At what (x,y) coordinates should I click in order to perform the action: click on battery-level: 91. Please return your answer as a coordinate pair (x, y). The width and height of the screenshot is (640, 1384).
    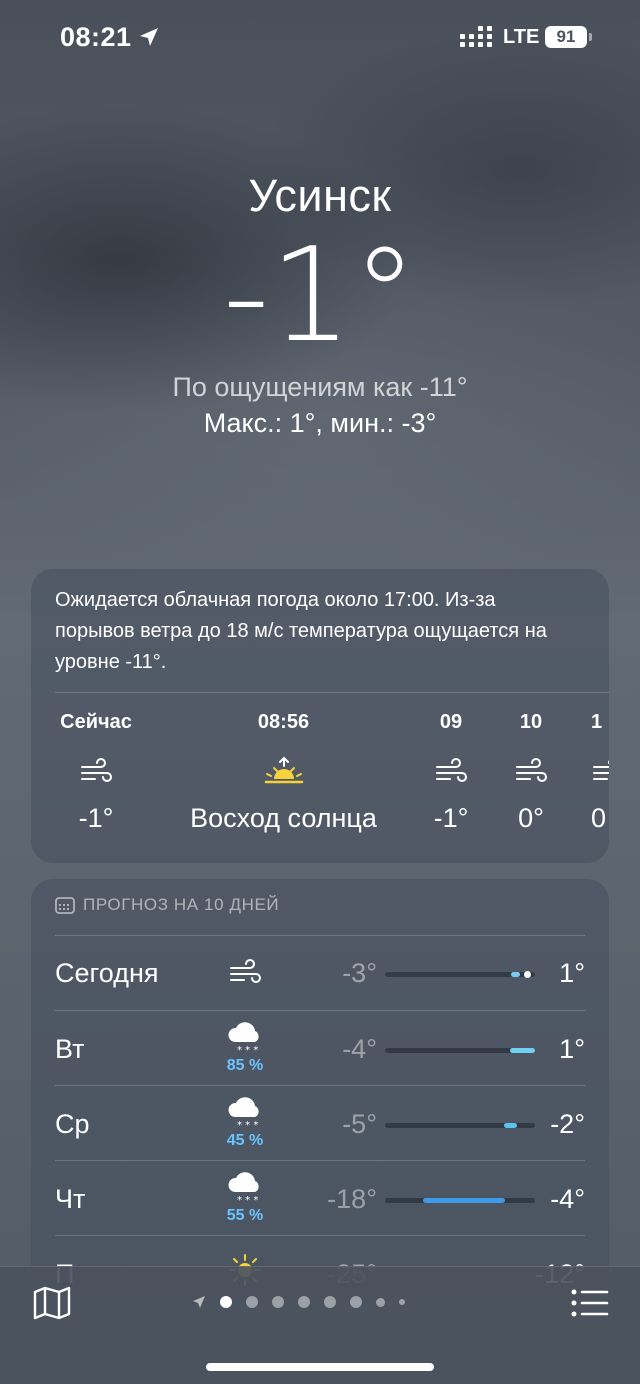
    Looking at the image, I should click on (566, 36).